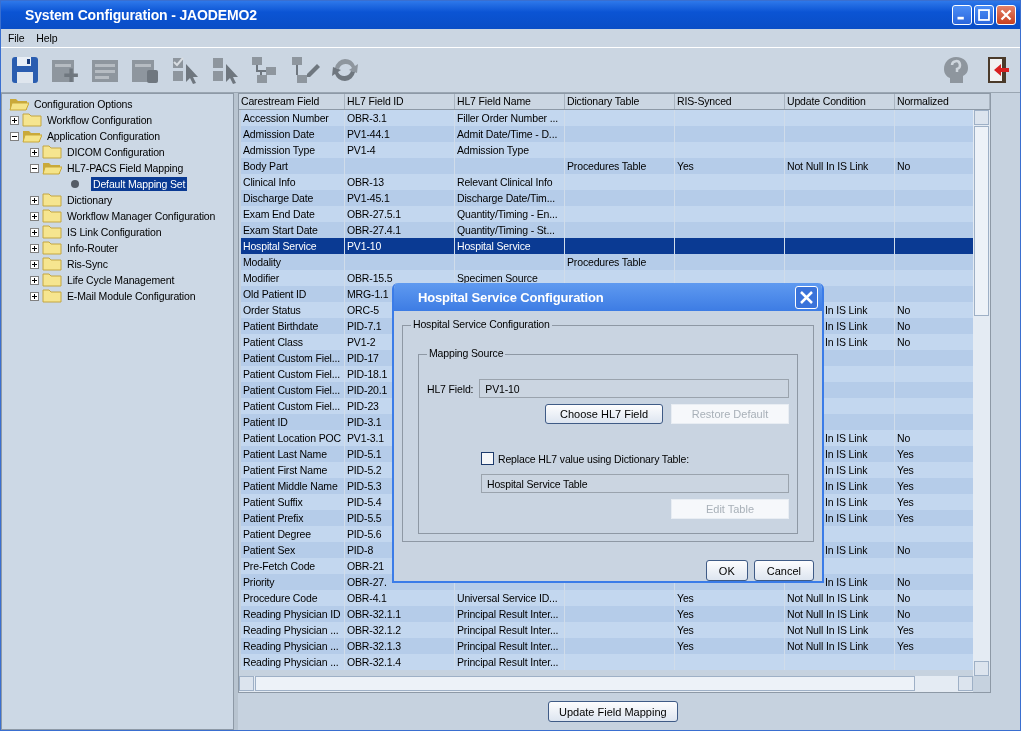 This screenshot has height=731, width=1021. What do you see at coordinates (606, 684) in the screenshot?
I see `horizontal-scrollbar` at bounding box center [606, 684].